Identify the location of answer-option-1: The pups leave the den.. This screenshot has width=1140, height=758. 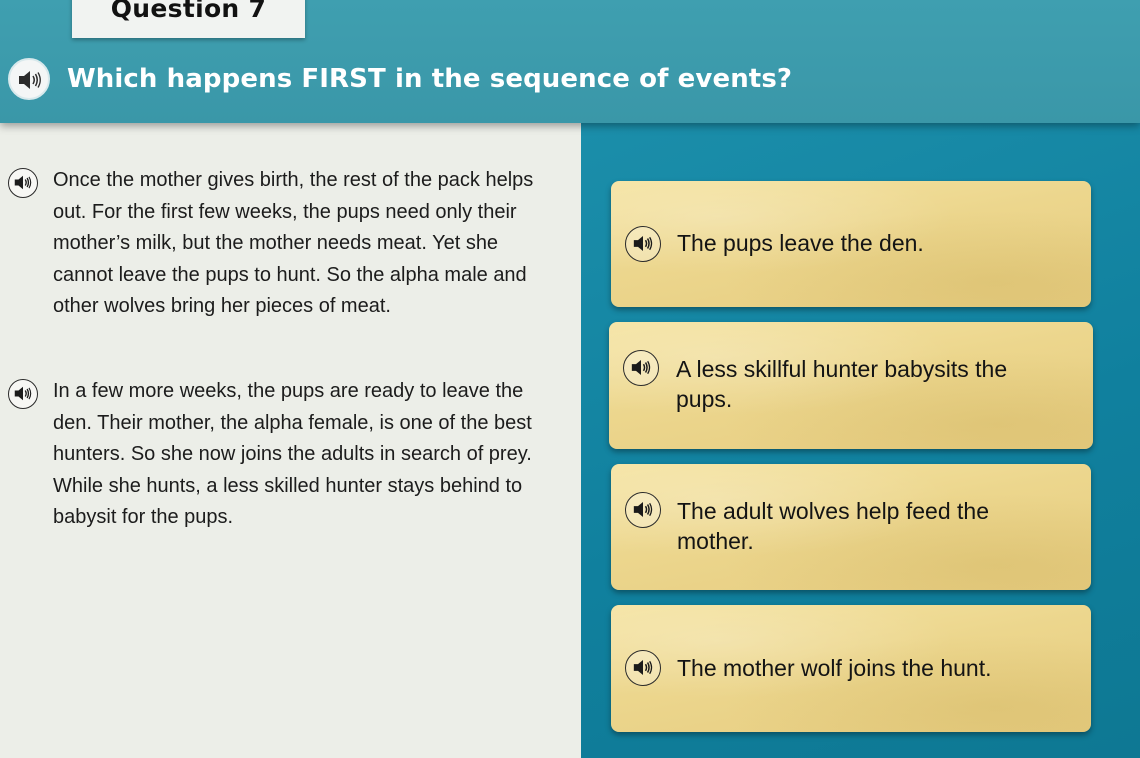
(851, 244).